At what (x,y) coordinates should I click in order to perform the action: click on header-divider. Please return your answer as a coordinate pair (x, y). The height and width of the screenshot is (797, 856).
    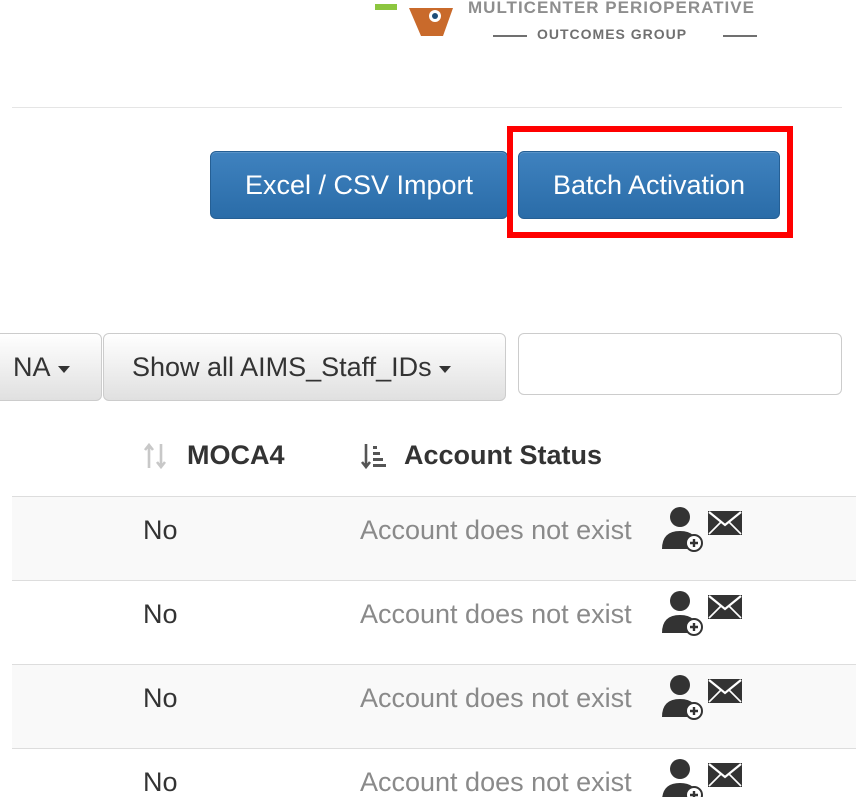
    Looking at the image, I should click on (427, 107).